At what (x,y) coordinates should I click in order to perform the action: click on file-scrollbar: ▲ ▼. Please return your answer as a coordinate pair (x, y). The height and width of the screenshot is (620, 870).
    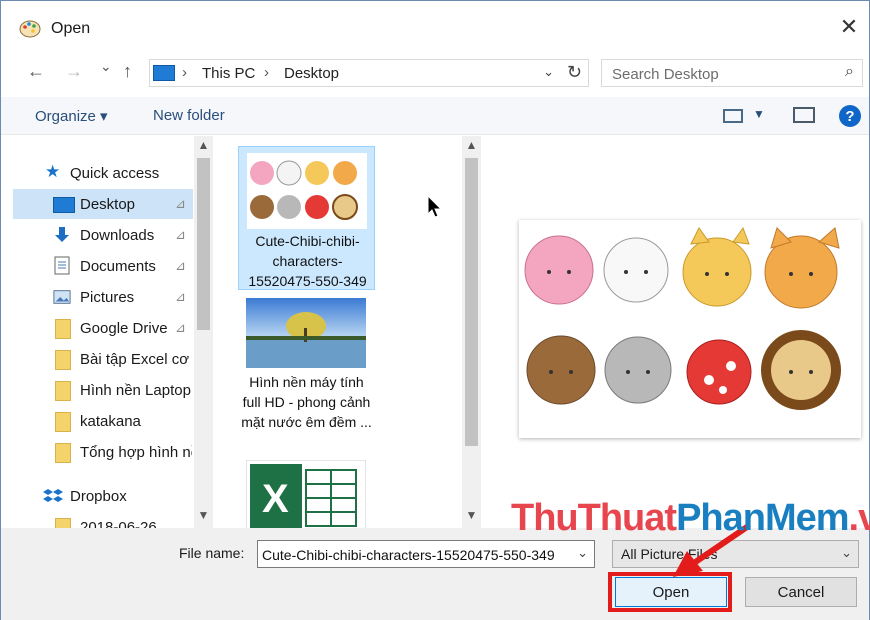
    Looking at the image, I should click on (471, 332).